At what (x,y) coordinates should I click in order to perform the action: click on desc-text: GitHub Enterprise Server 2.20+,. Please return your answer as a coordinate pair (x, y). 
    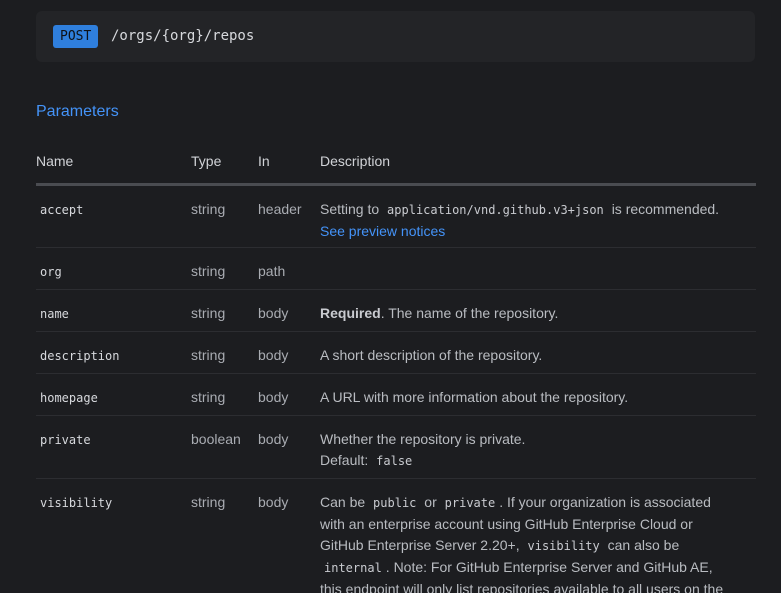
    Looking at the image, I should click on (420, 545).